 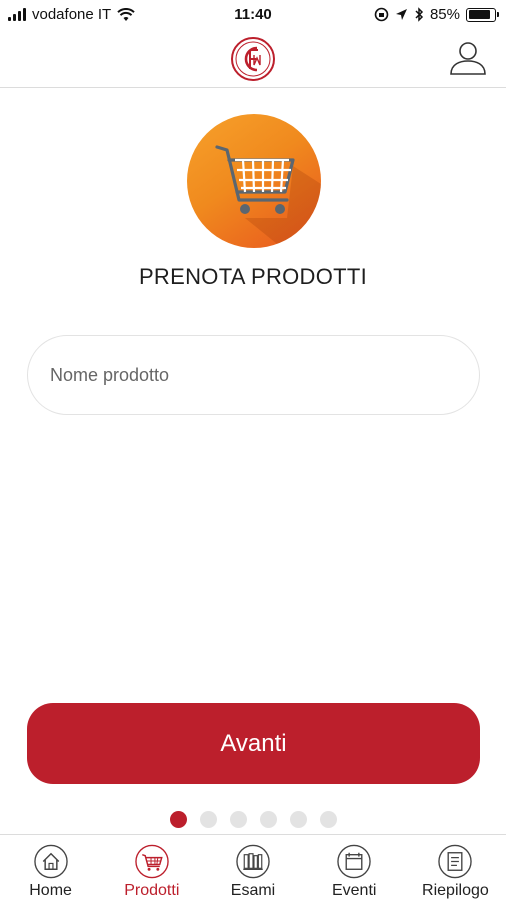 What do you see at coordinates (354, 890) in the screenshot?
I see `tab-eventi-label: Eventi` at bounding box center [354, 890].